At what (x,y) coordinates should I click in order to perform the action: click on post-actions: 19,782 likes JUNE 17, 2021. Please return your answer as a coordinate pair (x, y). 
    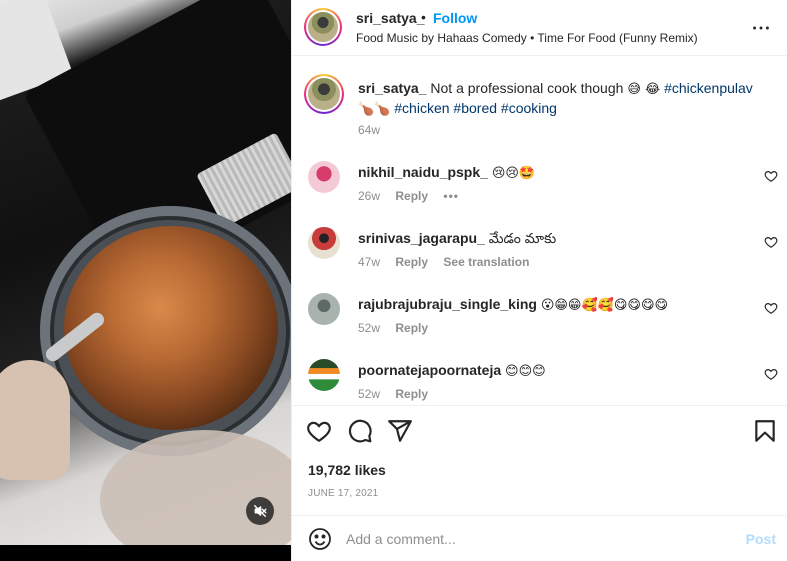
    Looking at the image, I should click on (539, 460).